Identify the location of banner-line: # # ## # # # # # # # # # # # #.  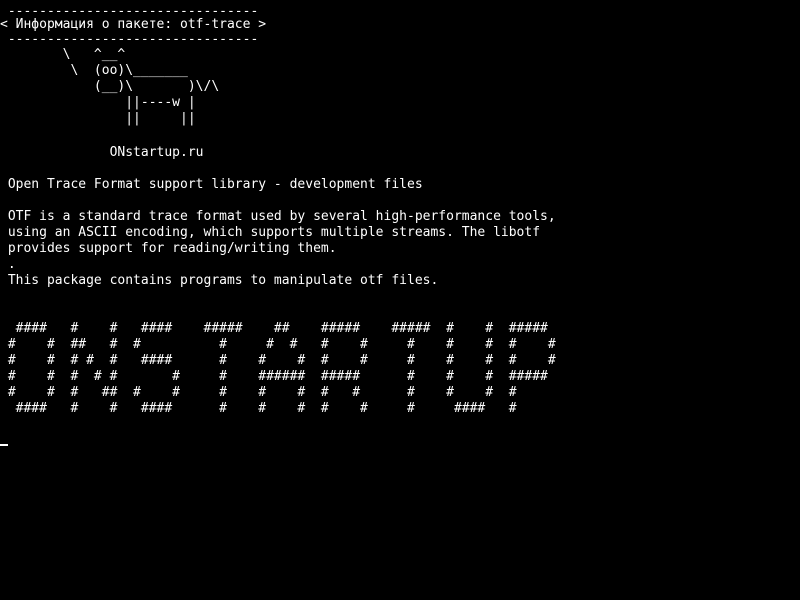
(278, 344).